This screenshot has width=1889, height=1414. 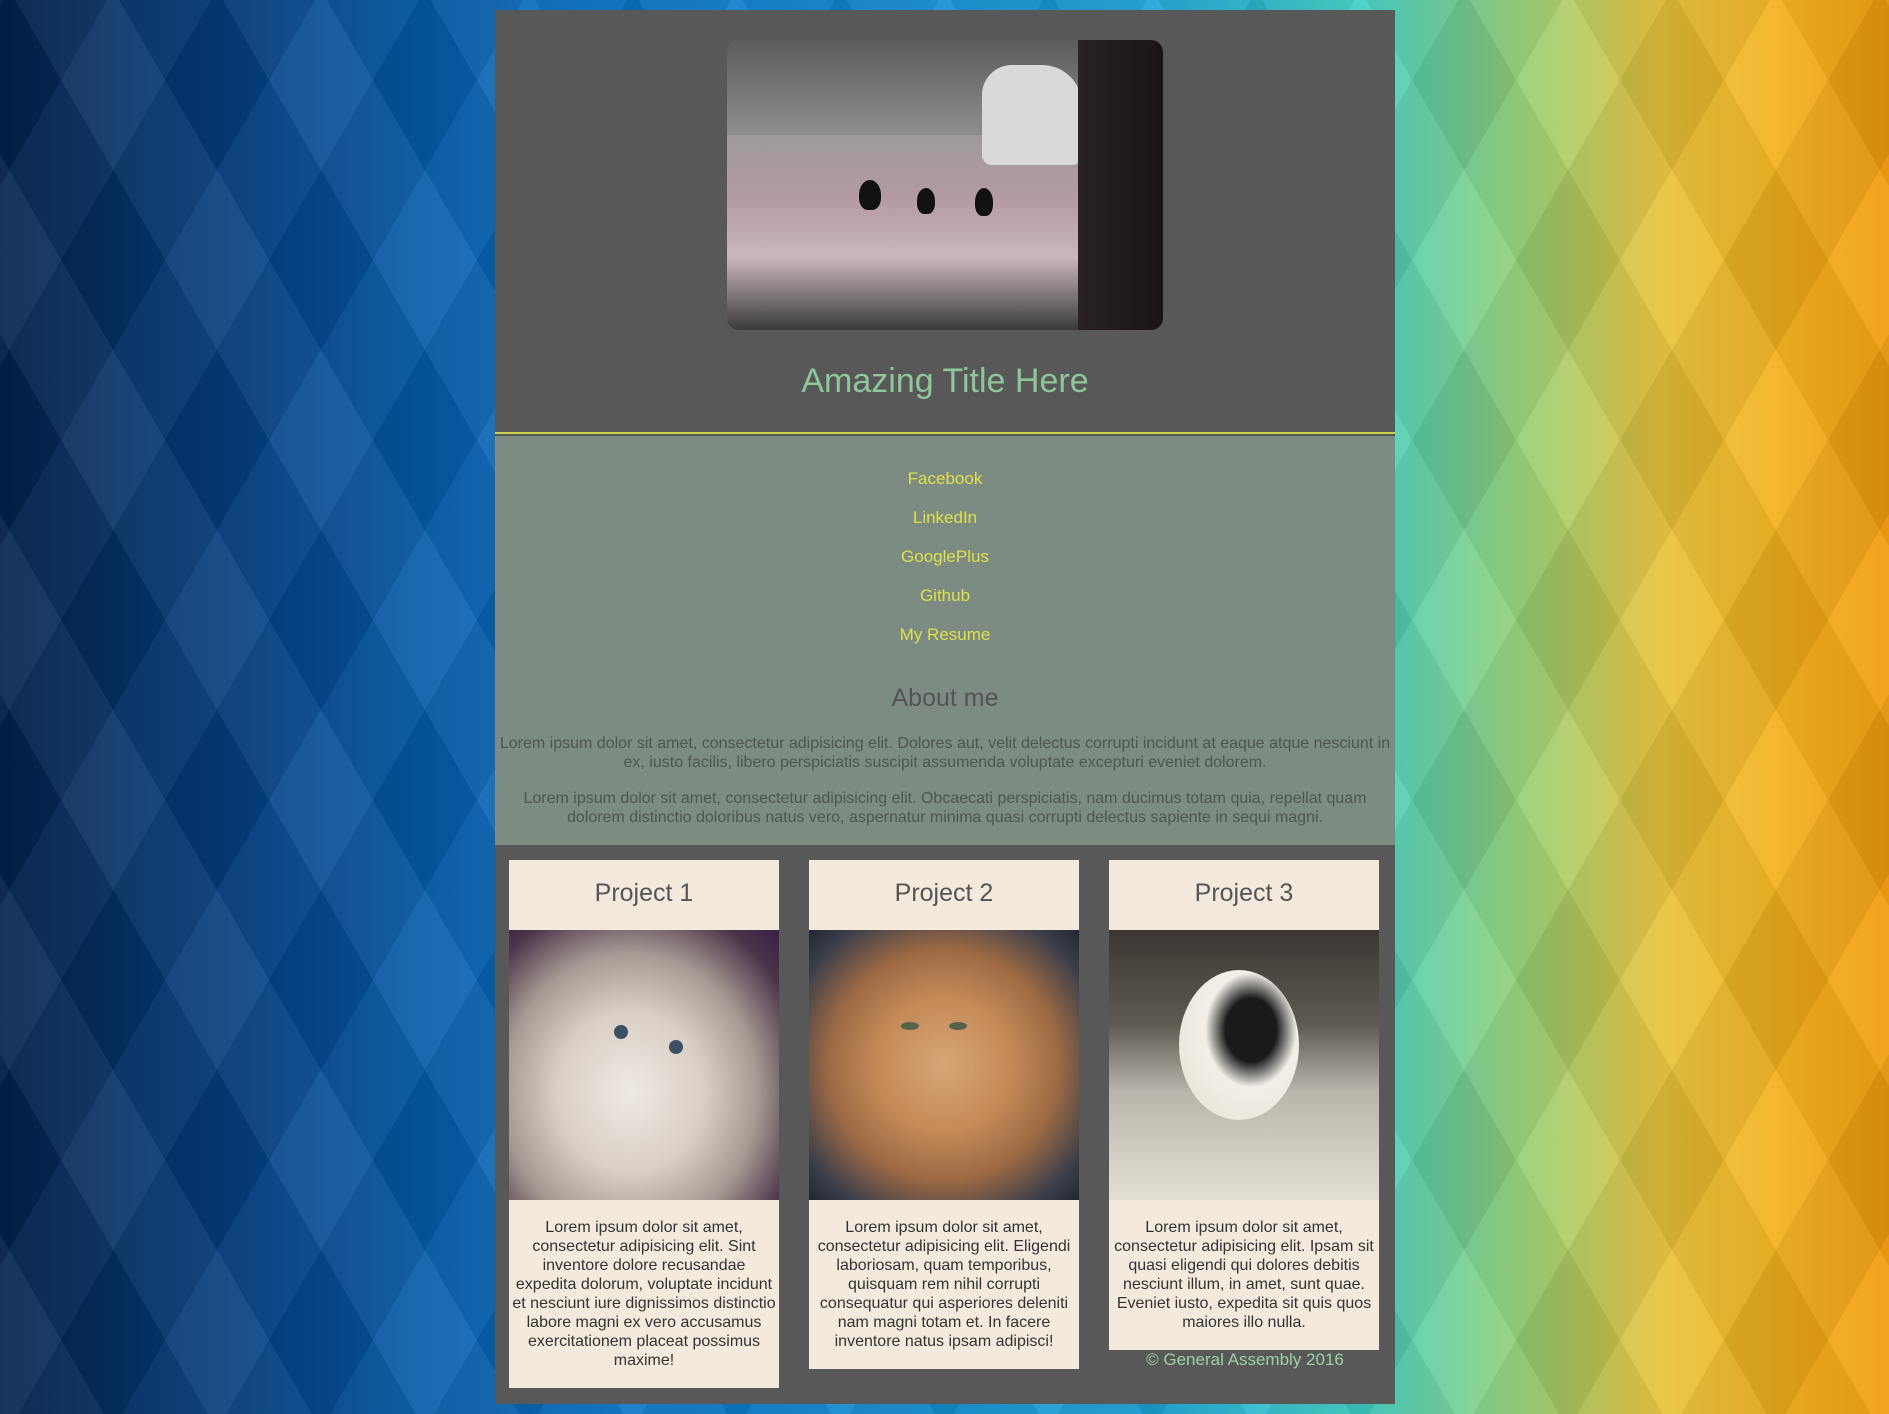 What do you see at coordinates (1239, 1045) in the screenshot?
I see `cat-body` at bounding box center [1239, 1045].